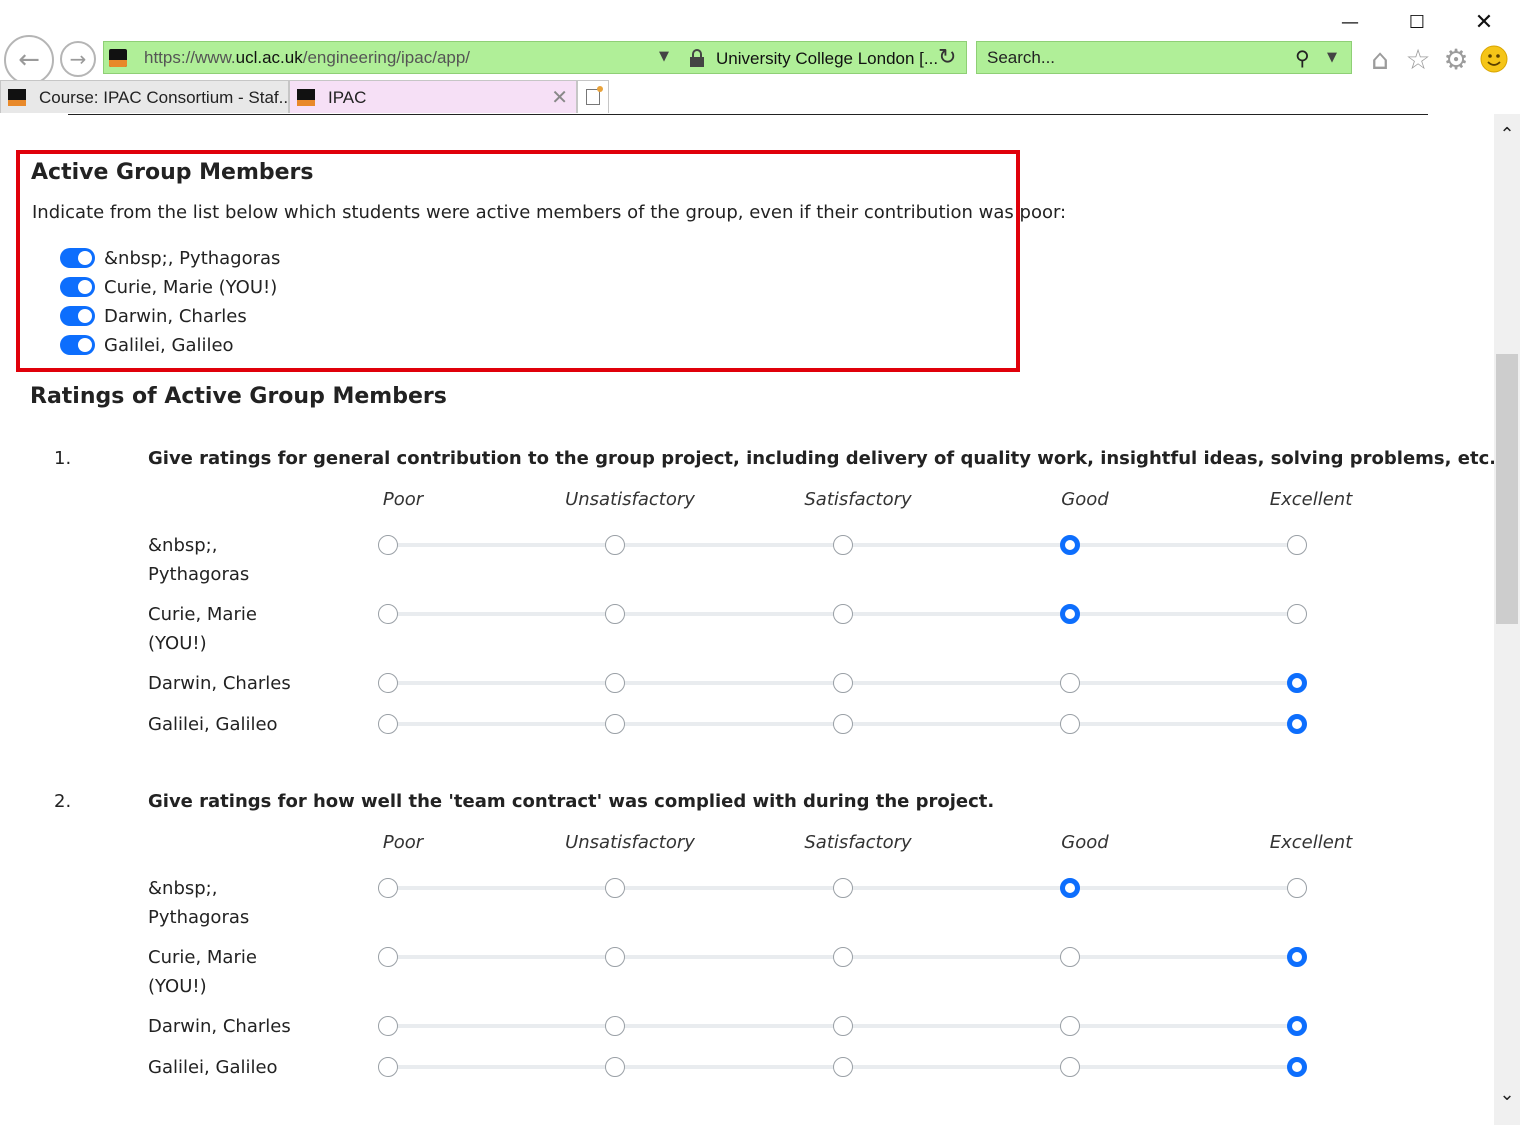 The height and width of the screenshot is (1125, 1520). I want to click on new-tab-icon, so click(594, 95).